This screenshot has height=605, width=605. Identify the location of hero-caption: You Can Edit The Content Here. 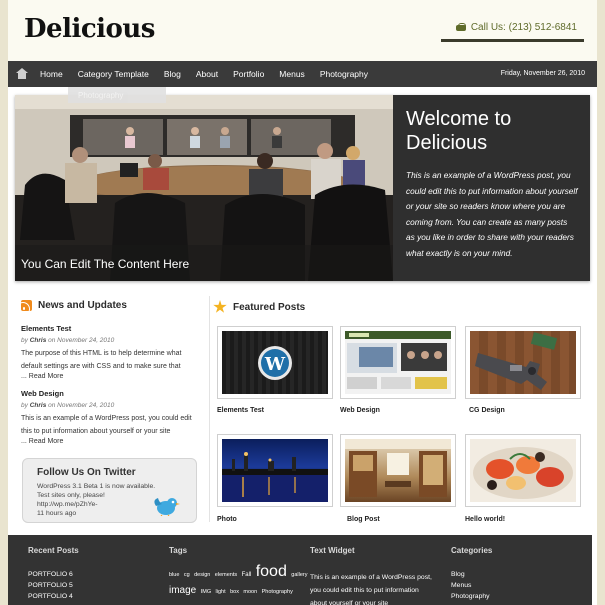
(105, 264).